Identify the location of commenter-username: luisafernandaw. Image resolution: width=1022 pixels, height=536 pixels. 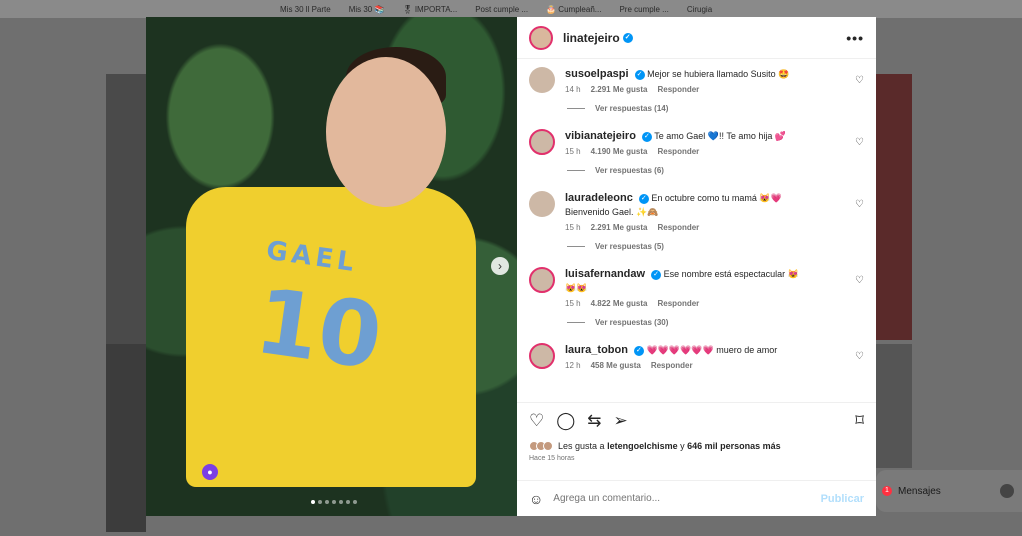
(605, 274).